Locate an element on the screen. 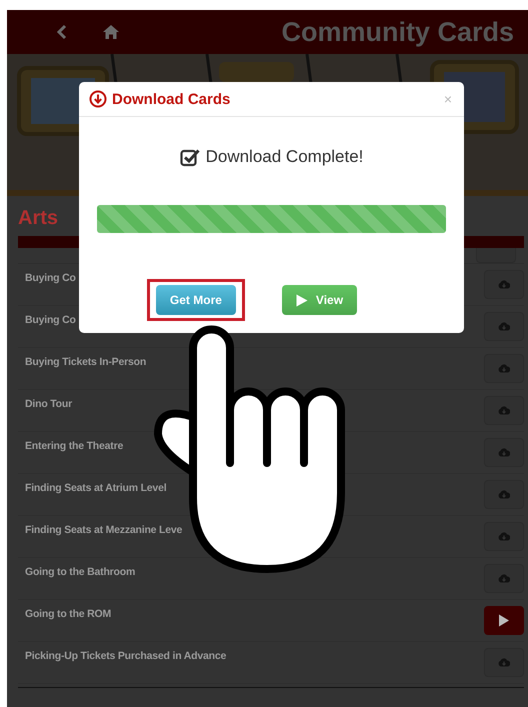 This screenshot has height=707, width=528. get-more-button: Get More is located at coordinates (196, 300).